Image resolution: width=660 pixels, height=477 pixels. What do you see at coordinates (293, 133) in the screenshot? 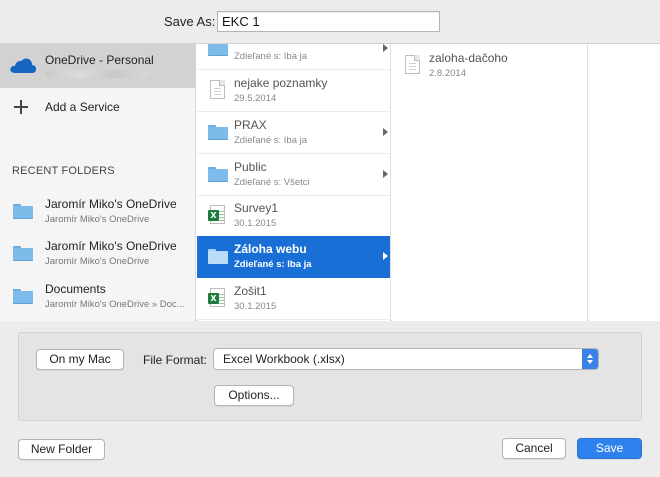
I see `list-item-folder: PRAX Zdieľané s: Iba ja` at bounding box center [293, 133].